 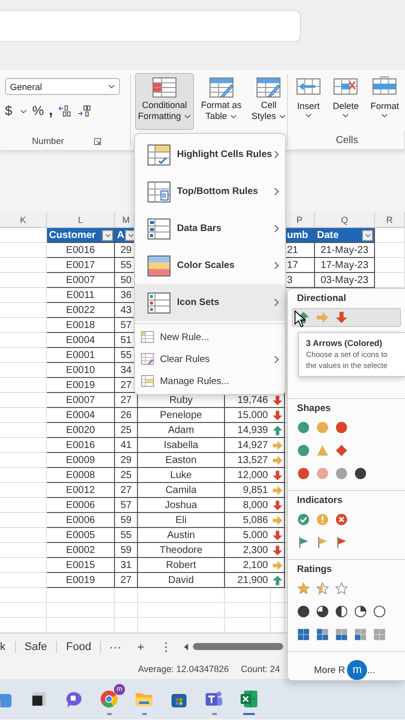 What do you see at coordinates (181, 505) in the screenshot?
I see `table-cell: Joshua` at bounding box center [181, 505].